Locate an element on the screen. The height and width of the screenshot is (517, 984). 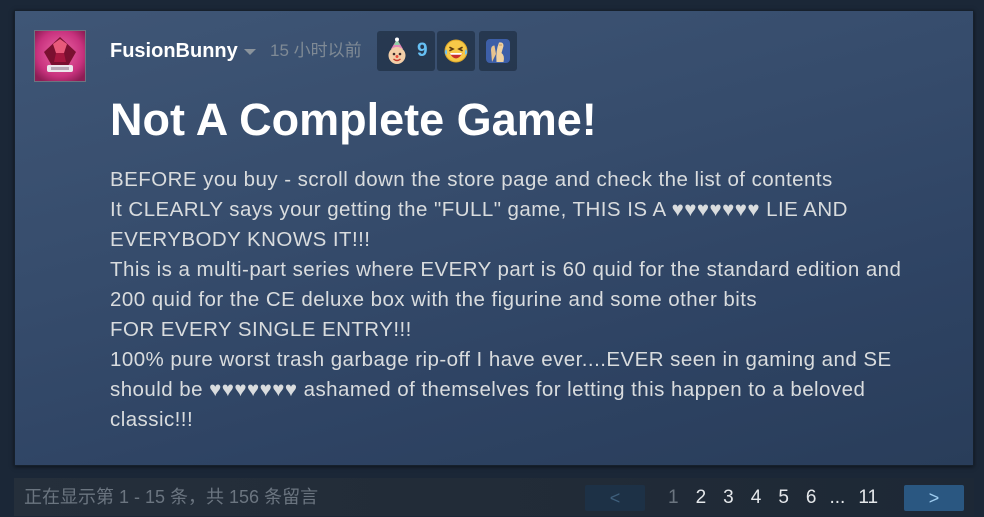
clown-face-icon is located at coordinates (397, 50).